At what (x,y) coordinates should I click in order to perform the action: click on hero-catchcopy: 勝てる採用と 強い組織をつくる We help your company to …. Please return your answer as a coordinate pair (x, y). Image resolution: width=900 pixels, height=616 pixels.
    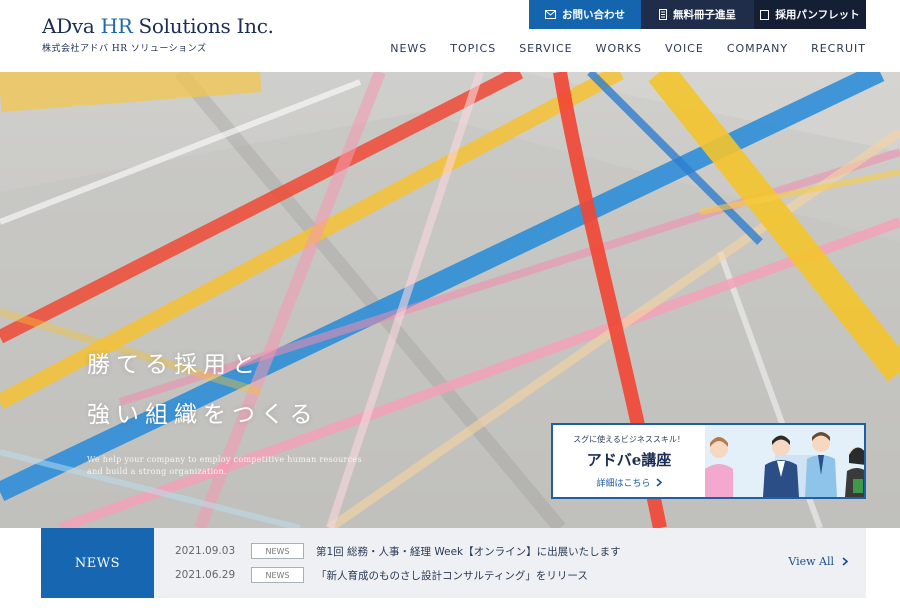
    Looking at the image, I should click on (227, 409).